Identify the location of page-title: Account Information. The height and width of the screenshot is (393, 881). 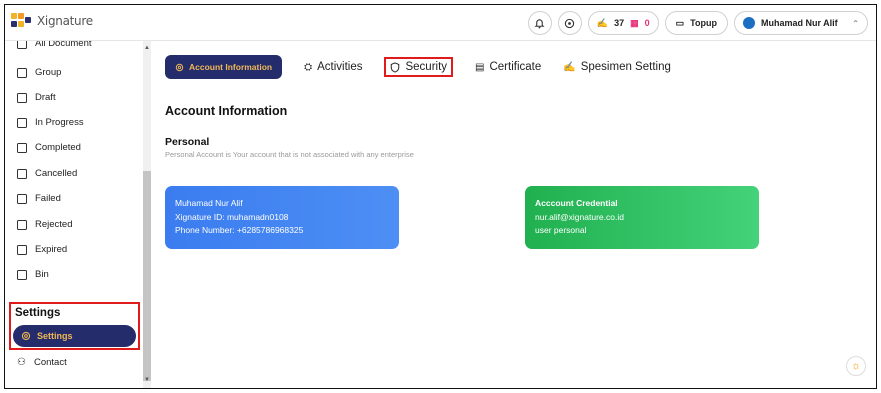
(226, 111).